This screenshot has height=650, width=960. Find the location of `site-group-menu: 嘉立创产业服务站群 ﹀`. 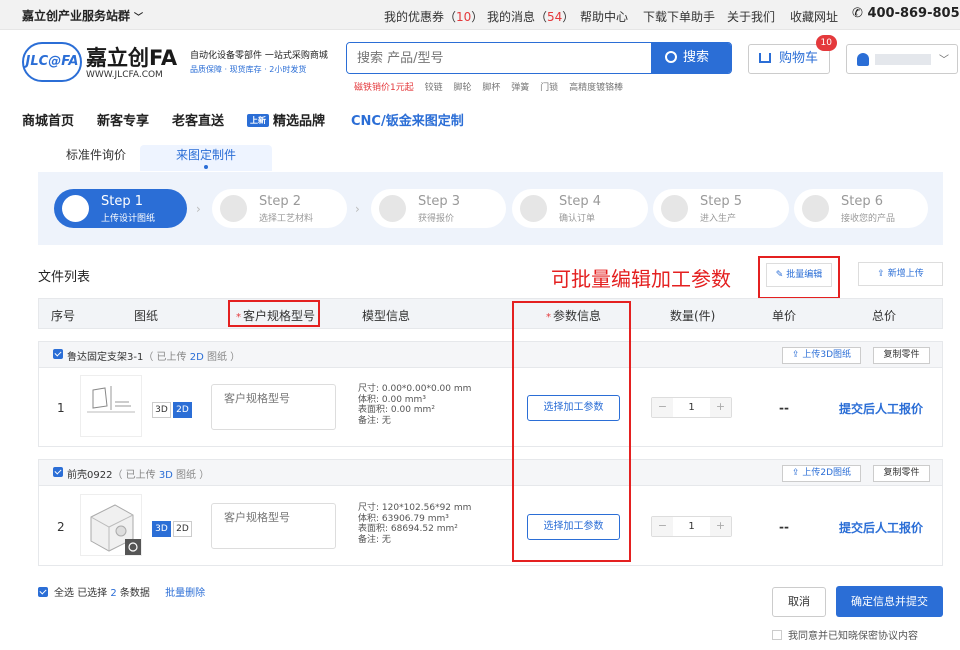

site-group-menu: 嘉立创产业服务站群 ﹀ is located at coordinates (82, 15).